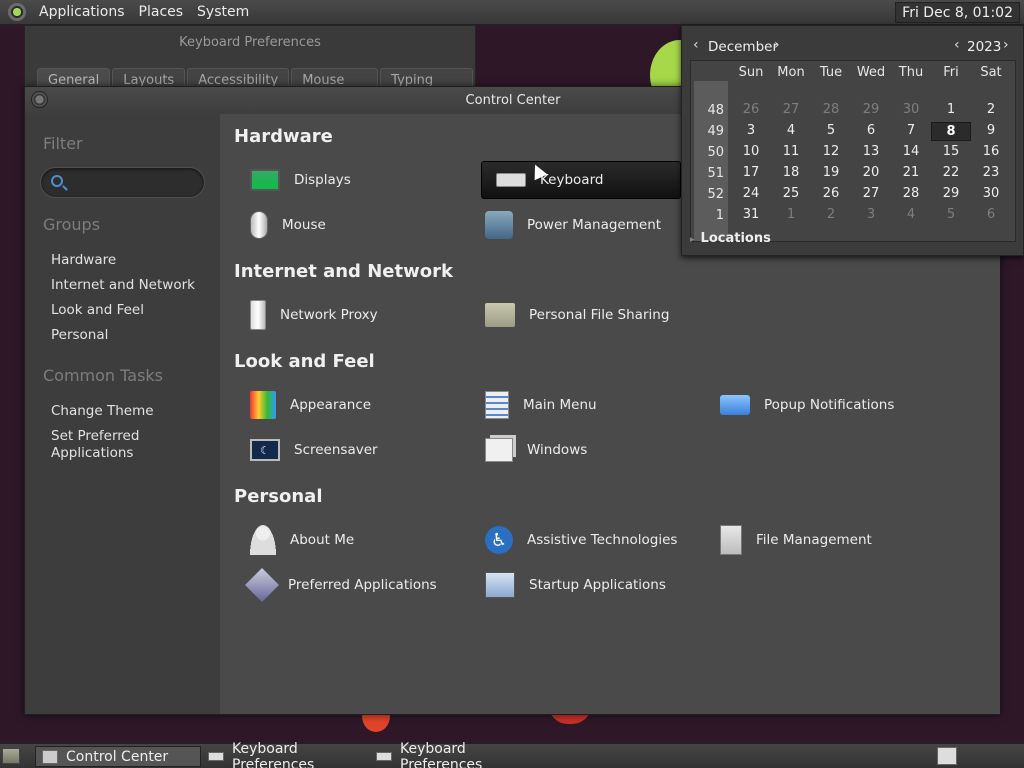 The height and width of the screenshot is (768, 1024). I want to click on item-about-me: About Me, so click(336, 540).